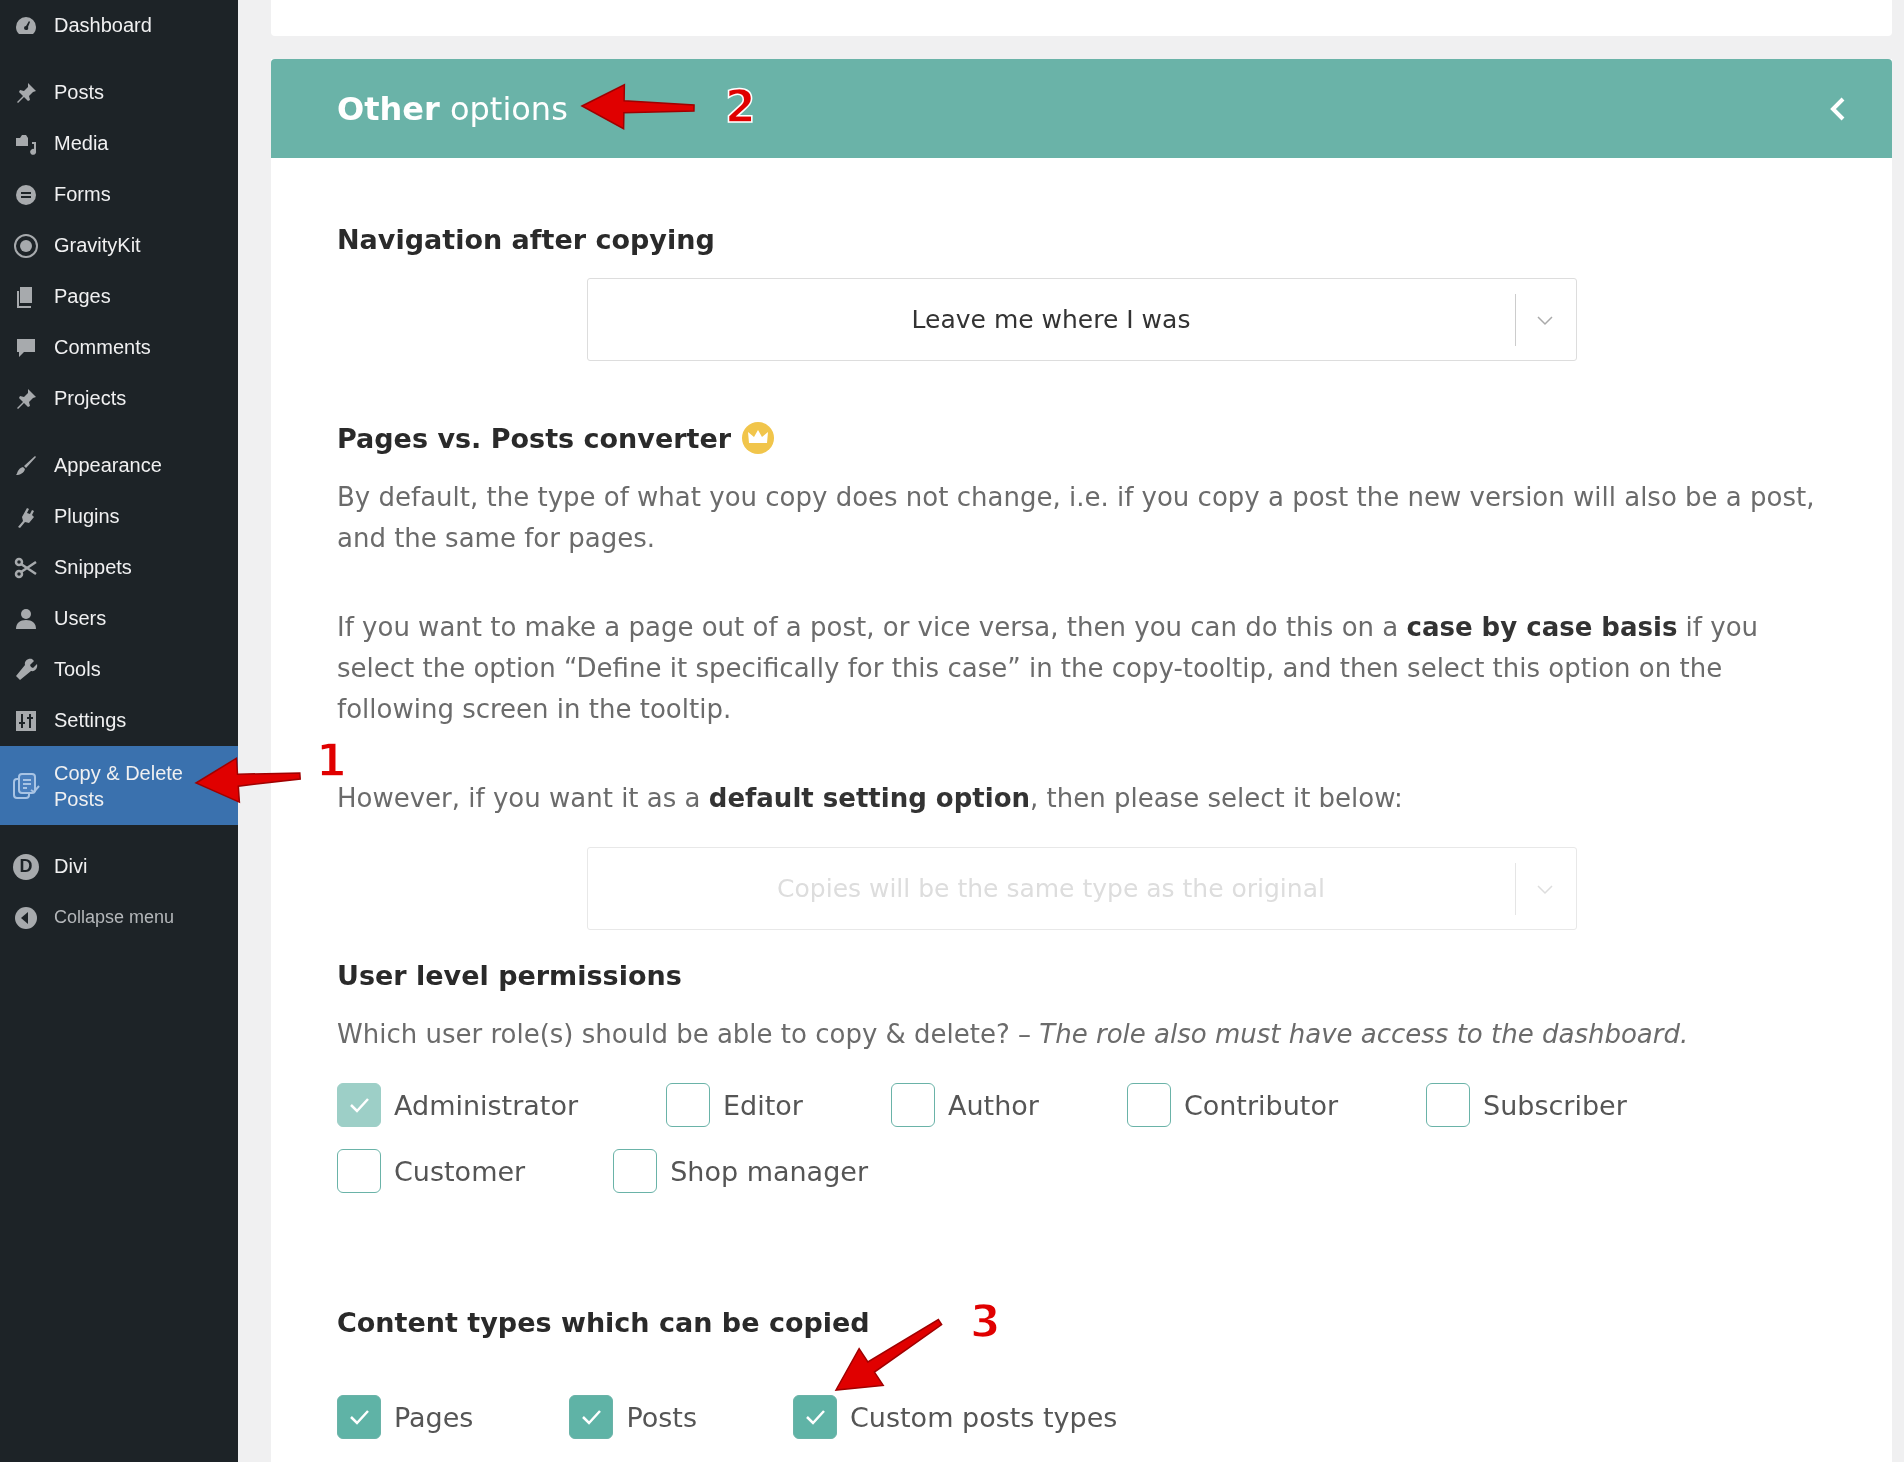 This screenshot has height=1462, width=1904. What do you see at coordinates (993, 1105) in the screenshot?
I see `checkbox-label: Author` at bounding box center [993, 1105].